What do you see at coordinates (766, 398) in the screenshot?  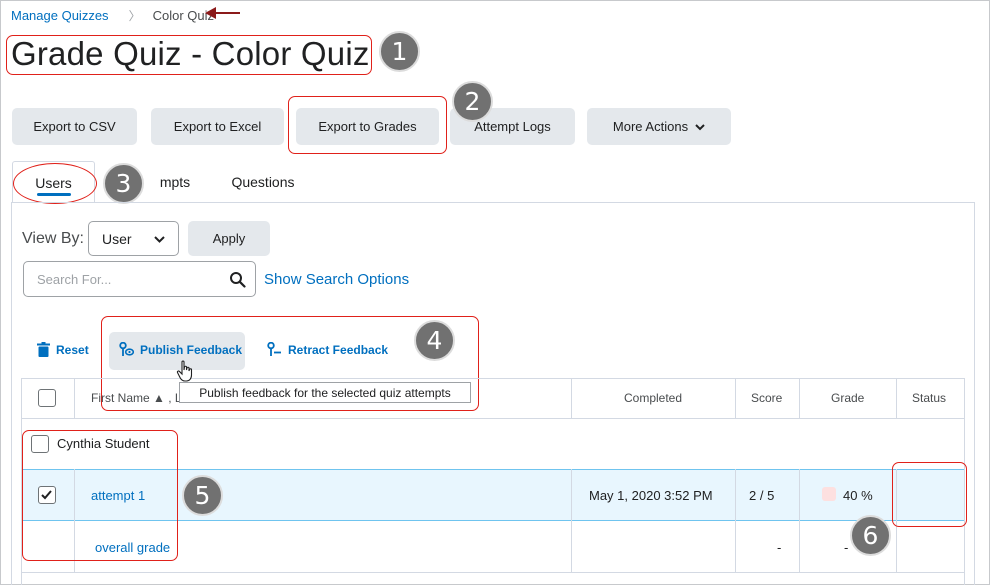 I see `header-score: Score` at bounding box center [766, 398].